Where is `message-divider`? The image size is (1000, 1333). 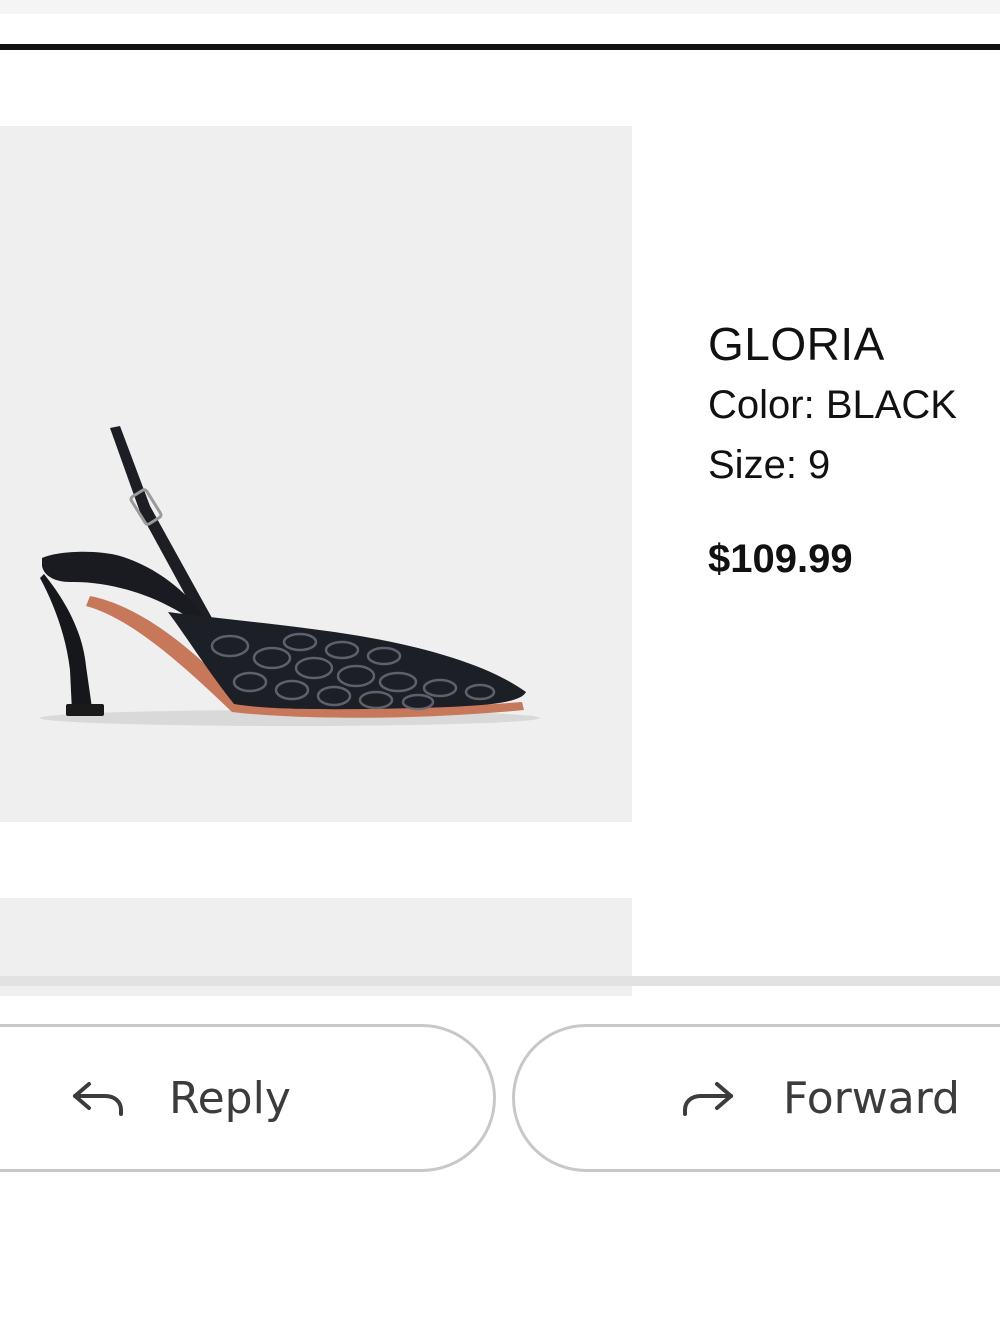
message-divider is located at coordinates (500, 981).